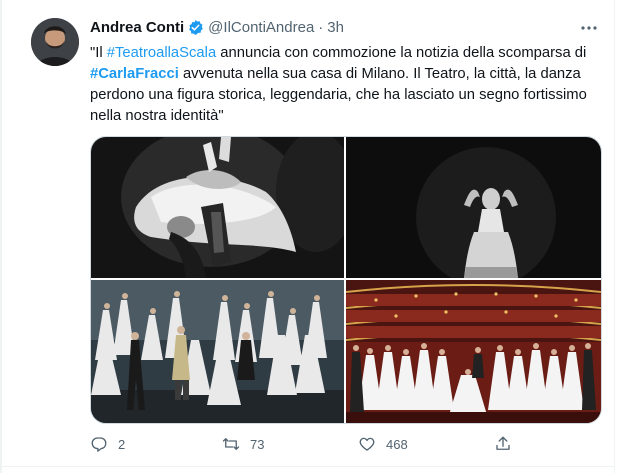 The image size is (633, 473). What do you see at coordinates (161, 53) in the screenshot?
I see `hashtag-teatroallascala: #TeatroallaScala` at bounding box center [161, 53].